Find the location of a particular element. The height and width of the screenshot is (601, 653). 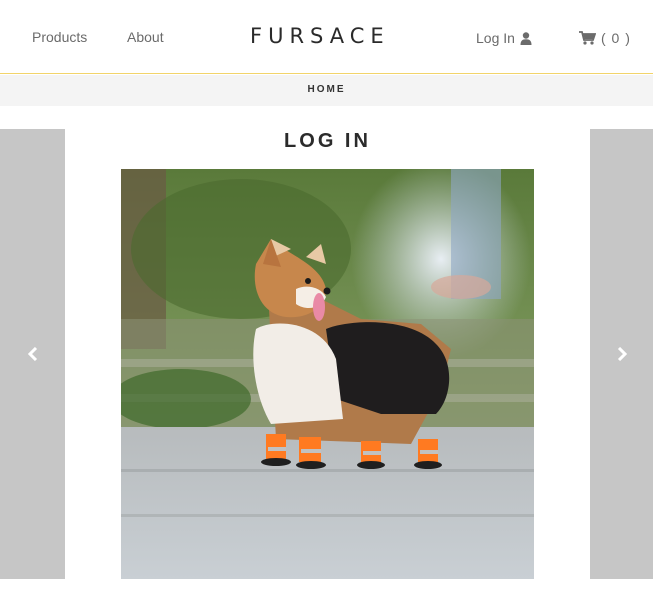

breadcrumb: HOME is located at coordinates (326, 89).